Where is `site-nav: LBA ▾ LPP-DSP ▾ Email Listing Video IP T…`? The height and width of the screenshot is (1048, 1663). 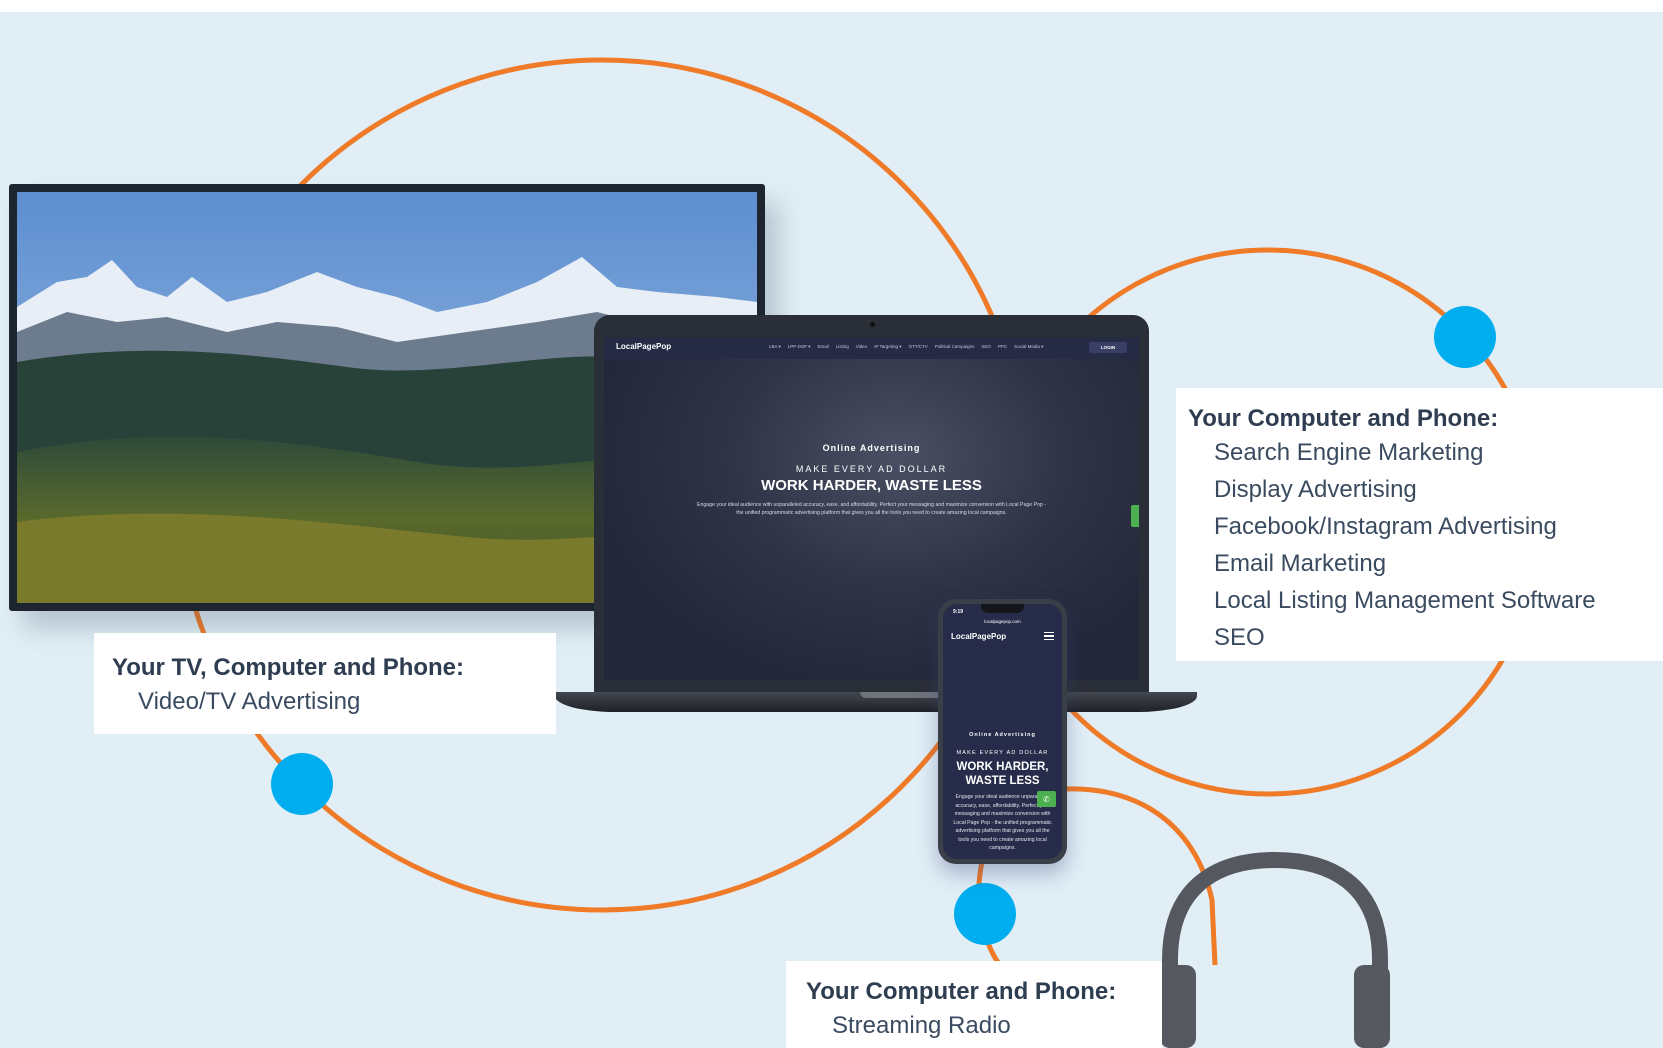 site-nav: LBA ▾ LPP-DSP ▾ Email Listing Video IP T… is located at coordinates (906, 347).